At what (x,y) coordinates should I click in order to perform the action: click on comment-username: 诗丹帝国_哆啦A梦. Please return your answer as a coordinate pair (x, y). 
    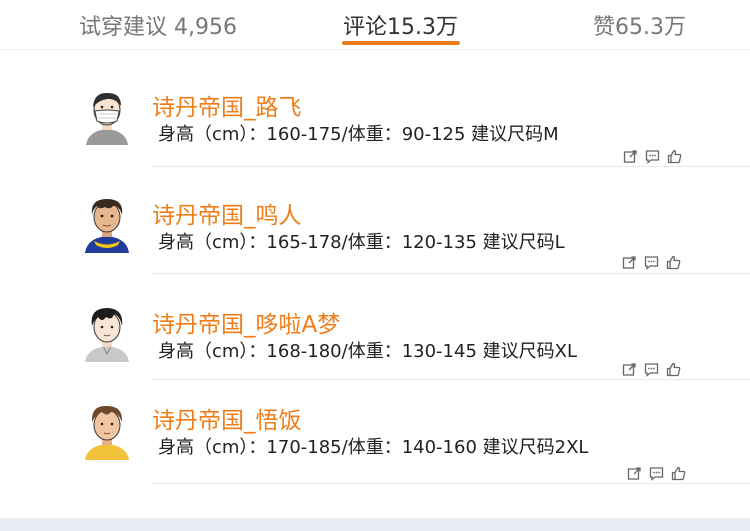
    Looking at the image, I should click on (246, 322).